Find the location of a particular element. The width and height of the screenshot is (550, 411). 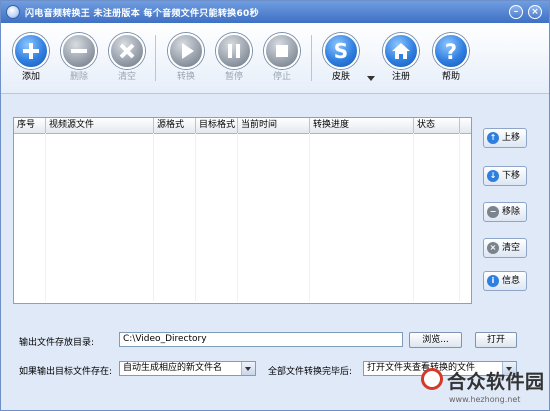

svg-text: S is located at coordinates (341, 51).